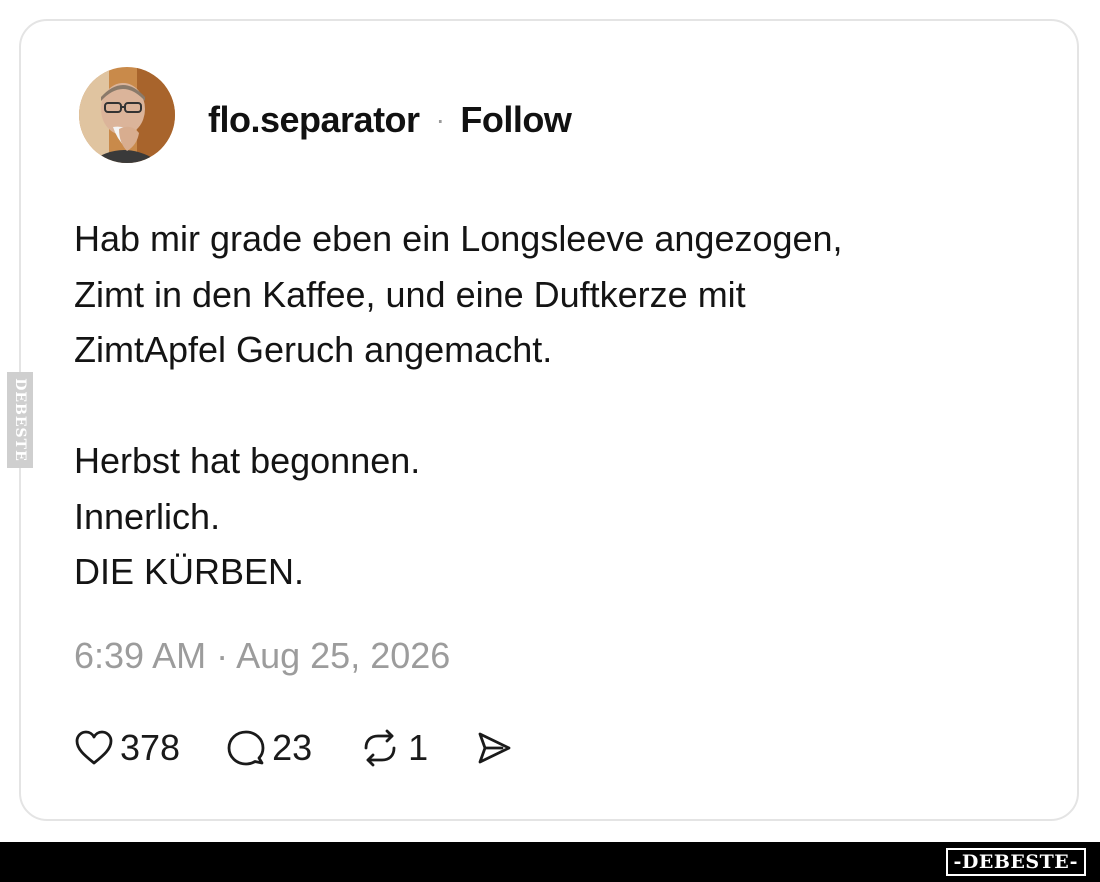 The image size is (1100, 882). I want to click on post-header: flo.separator · Follow, so click(390, 120).